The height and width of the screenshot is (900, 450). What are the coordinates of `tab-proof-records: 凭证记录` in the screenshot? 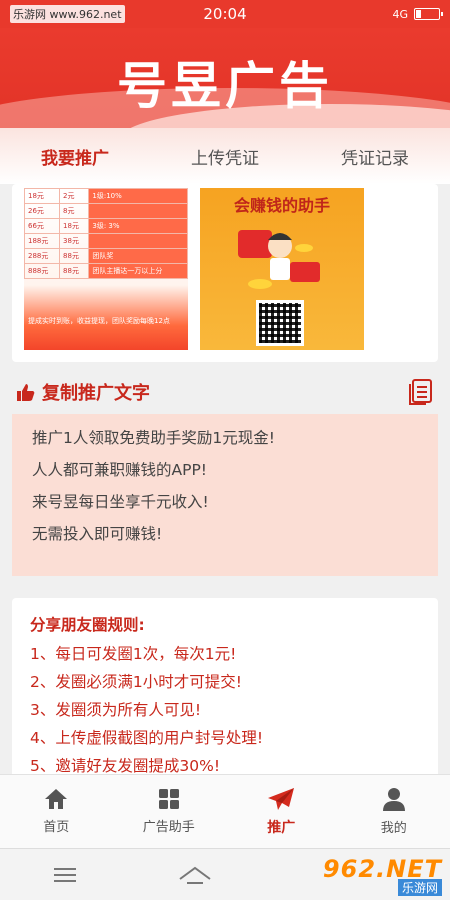 It's located at (375, 156).